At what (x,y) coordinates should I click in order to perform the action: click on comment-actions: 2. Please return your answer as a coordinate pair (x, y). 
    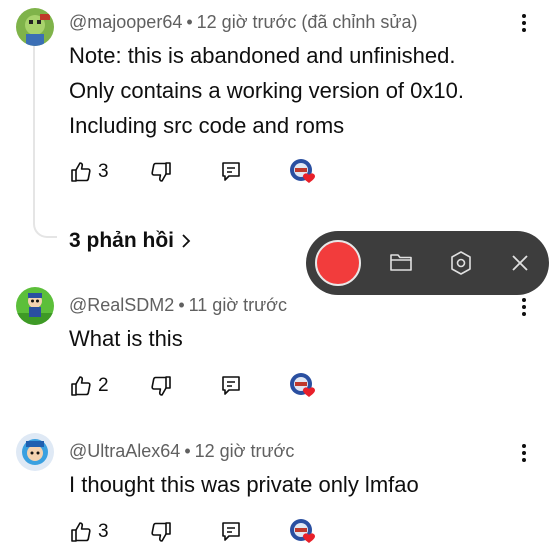
    Looking at the image, I should click on (199, 388).